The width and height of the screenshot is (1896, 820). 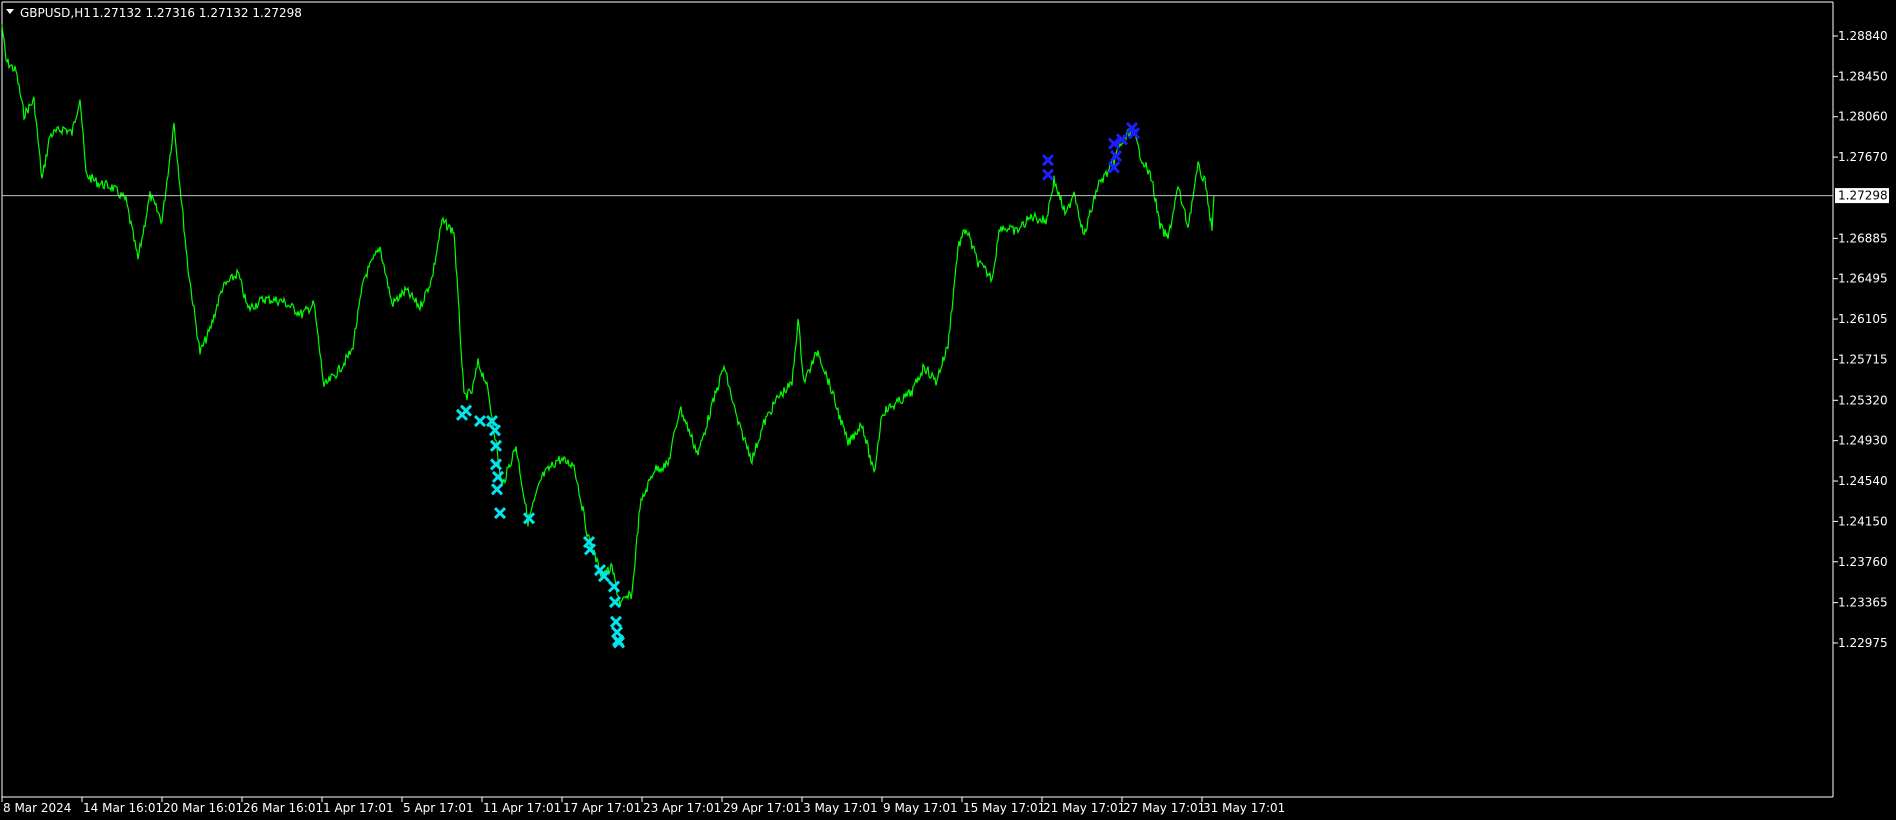 I want to click on time-tick-label: 9 May 17:01, so click(x=920, y=808).